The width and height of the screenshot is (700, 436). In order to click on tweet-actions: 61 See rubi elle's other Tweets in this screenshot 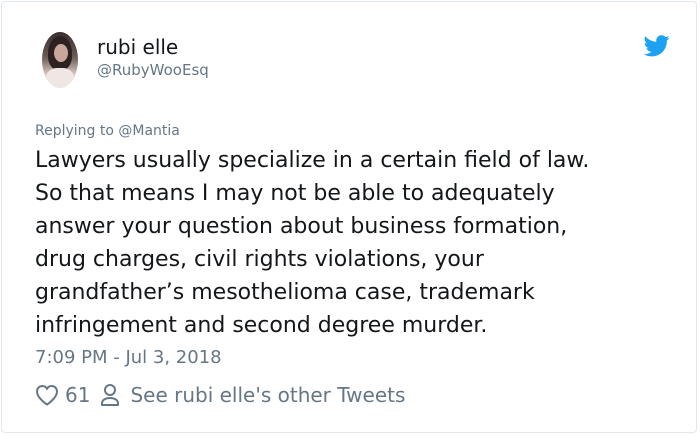, I will do `click(220, 395)`.